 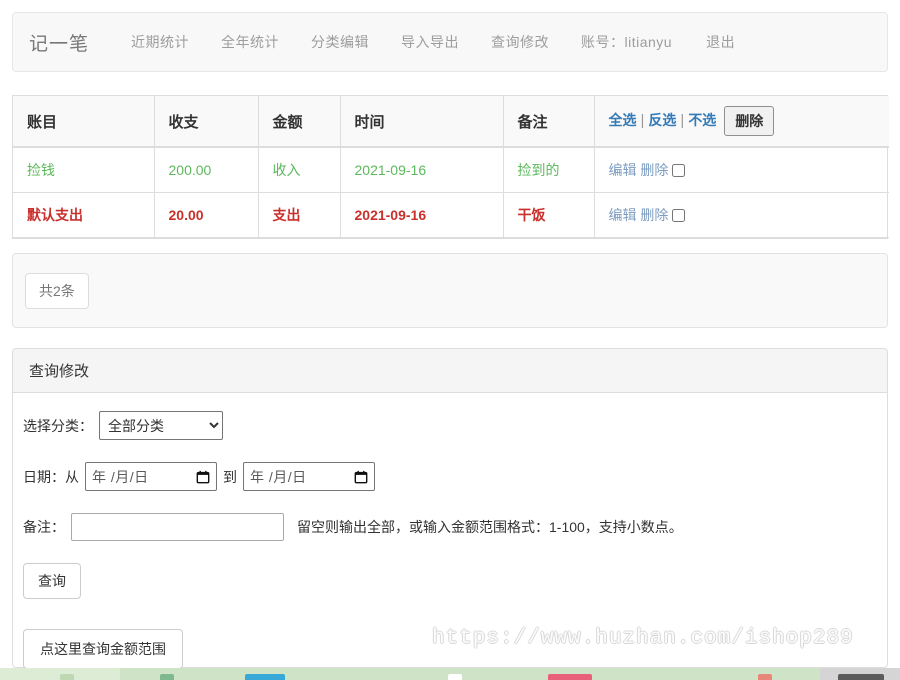 I want to click on note-row: 备注： 留空则输出全部，或输入金额范围格式：1-100，支持小数点。, so click(x=447, y=527).